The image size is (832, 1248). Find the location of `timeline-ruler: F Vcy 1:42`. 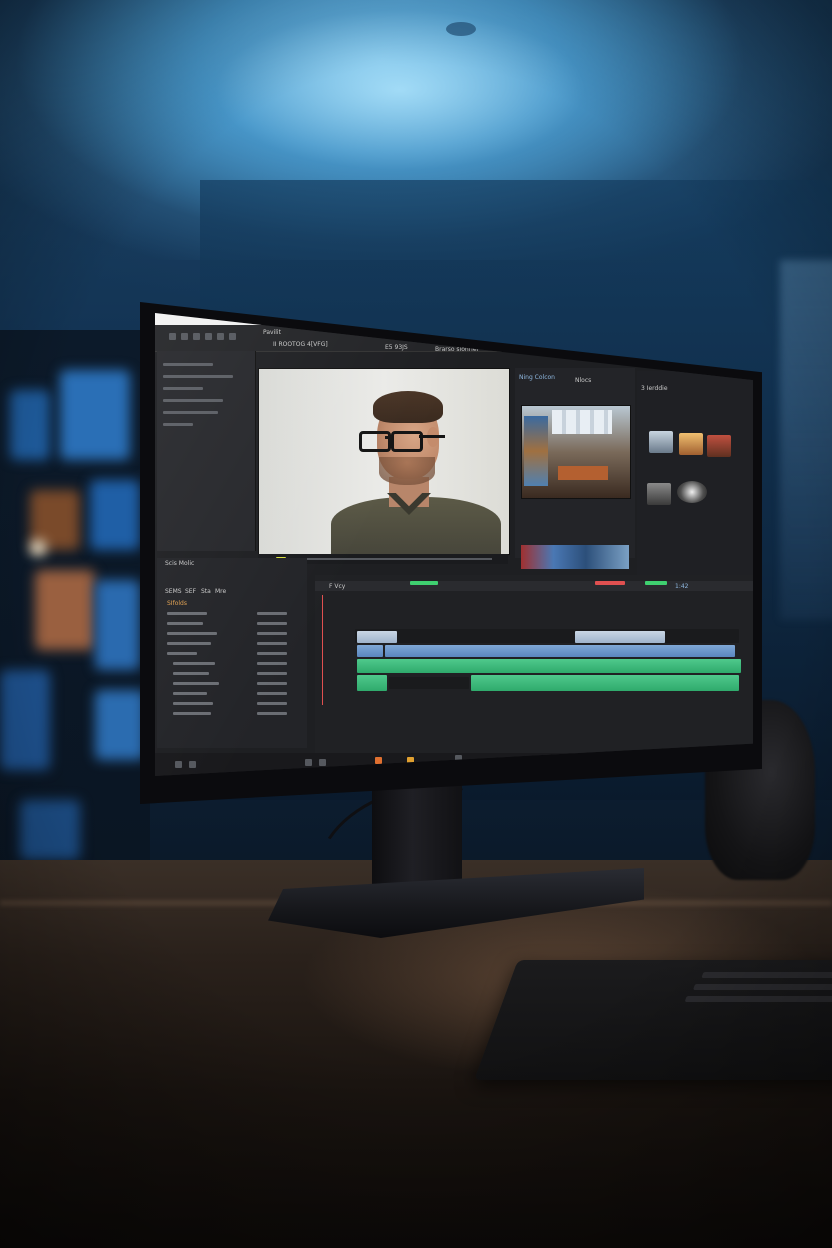

timeline-ruler: F Vcy 1:42 is located at coordinates (534, 586).